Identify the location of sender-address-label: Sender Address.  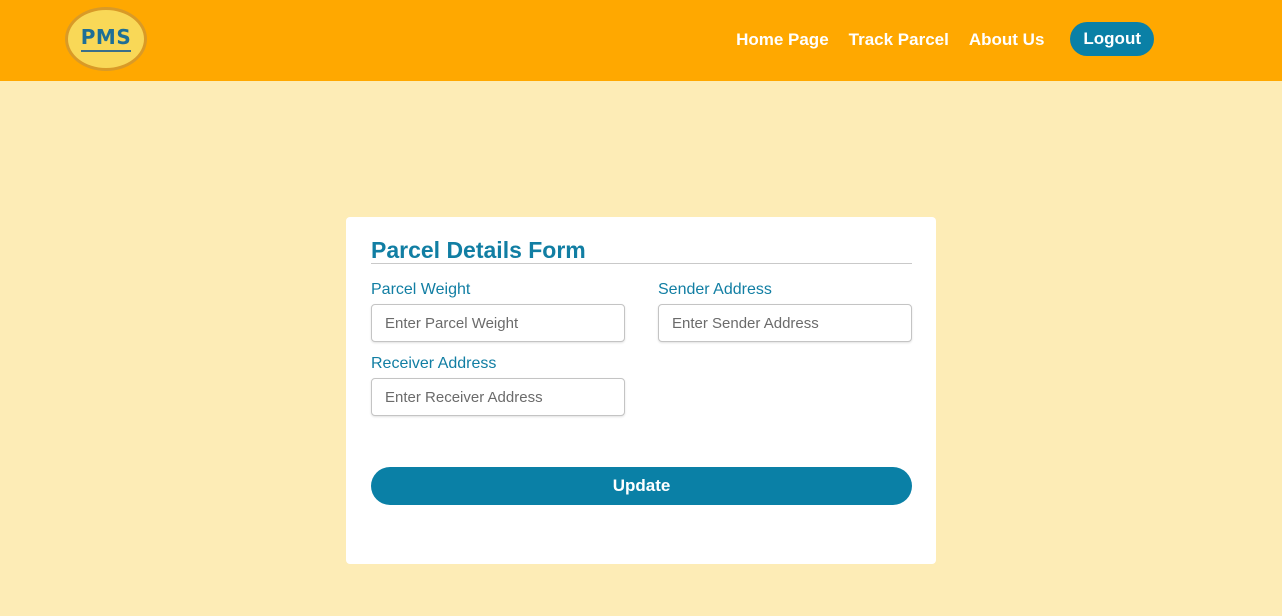
(715, 289).